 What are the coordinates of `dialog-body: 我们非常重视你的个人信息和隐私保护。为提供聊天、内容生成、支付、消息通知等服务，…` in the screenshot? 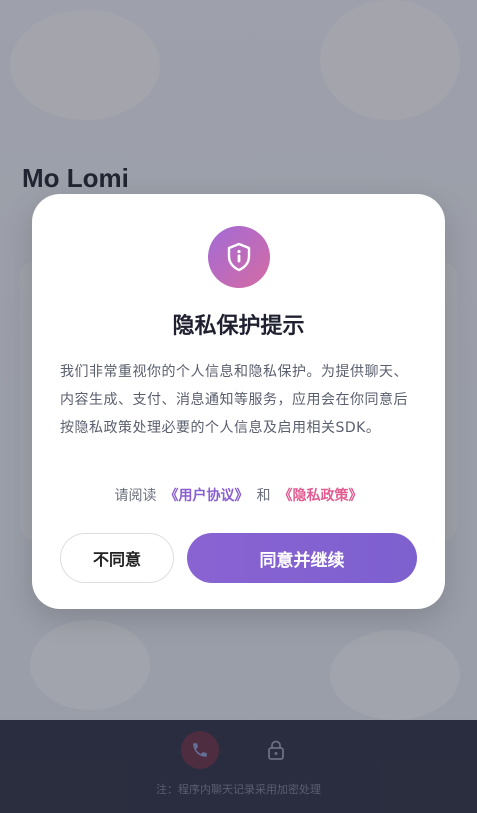 It's located at (234, 400).